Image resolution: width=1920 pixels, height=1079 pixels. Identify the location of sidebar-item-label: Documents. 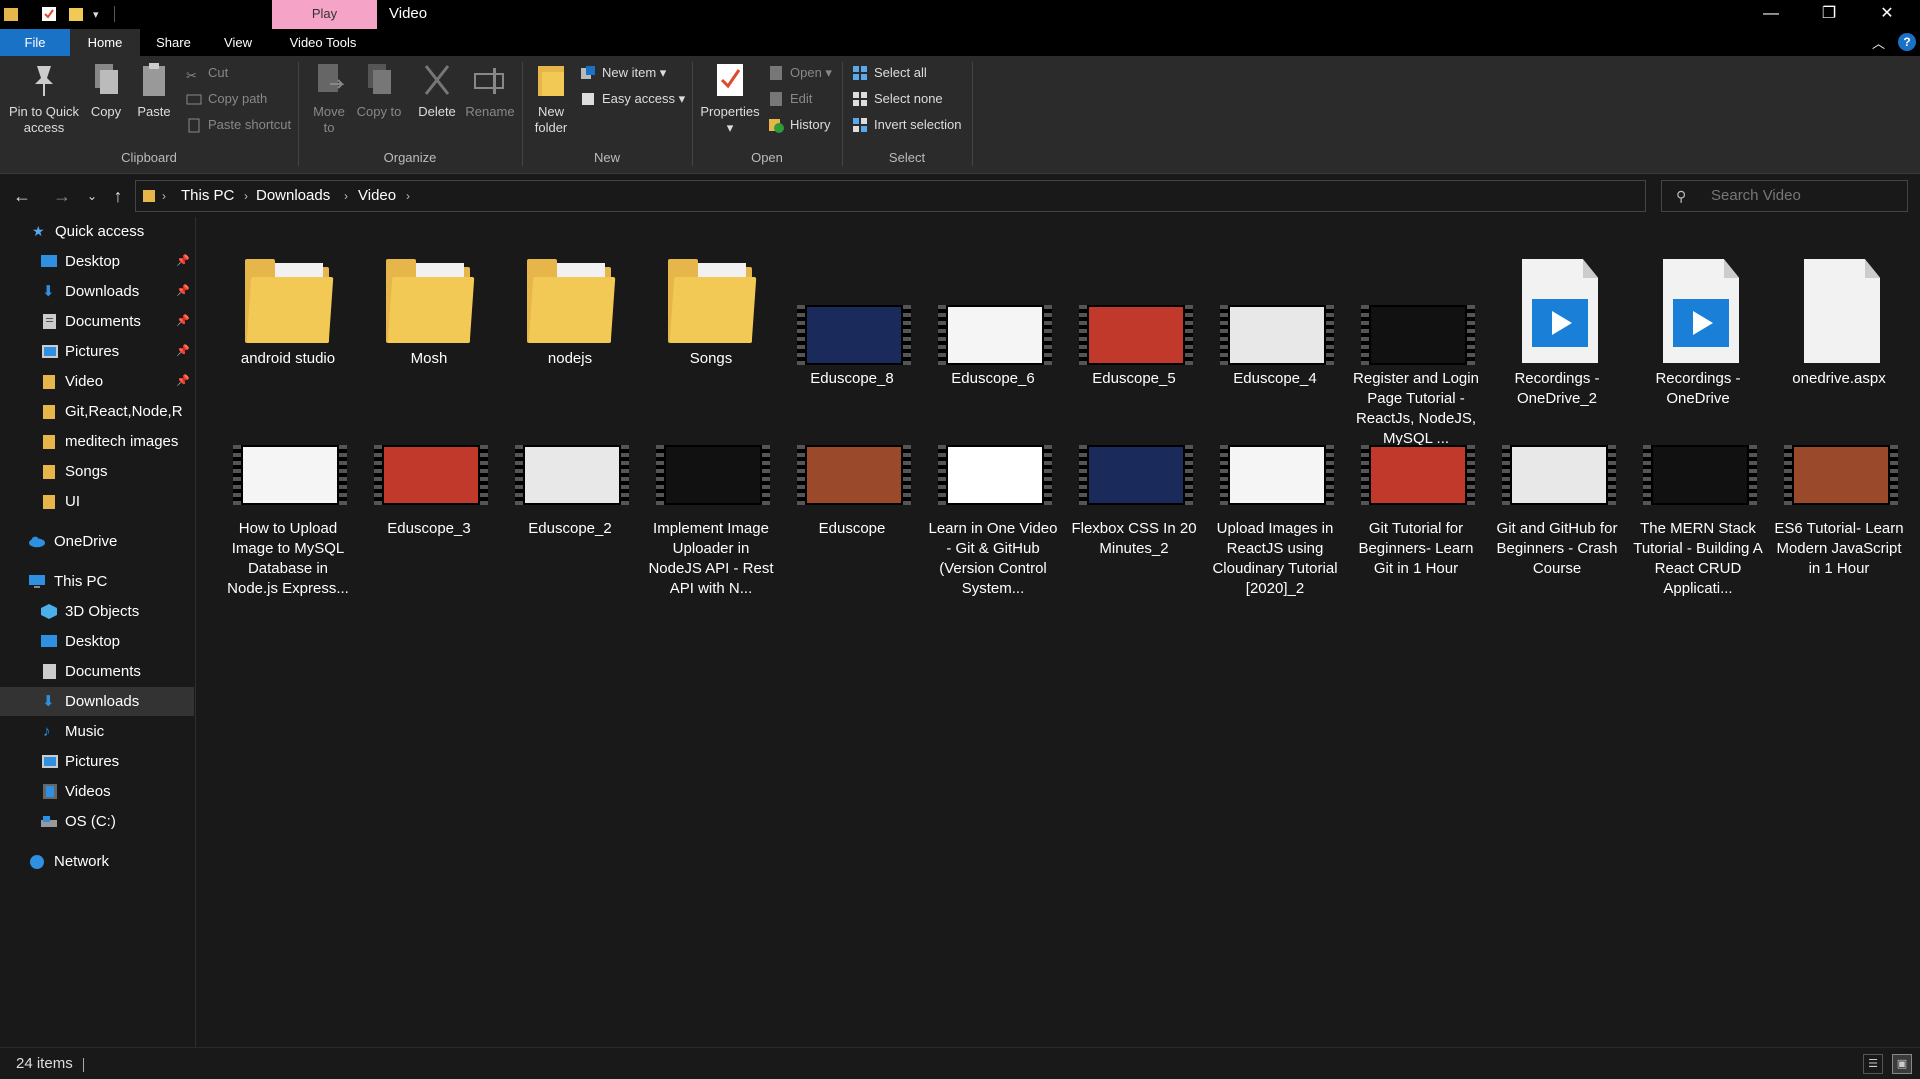
(103, 671).